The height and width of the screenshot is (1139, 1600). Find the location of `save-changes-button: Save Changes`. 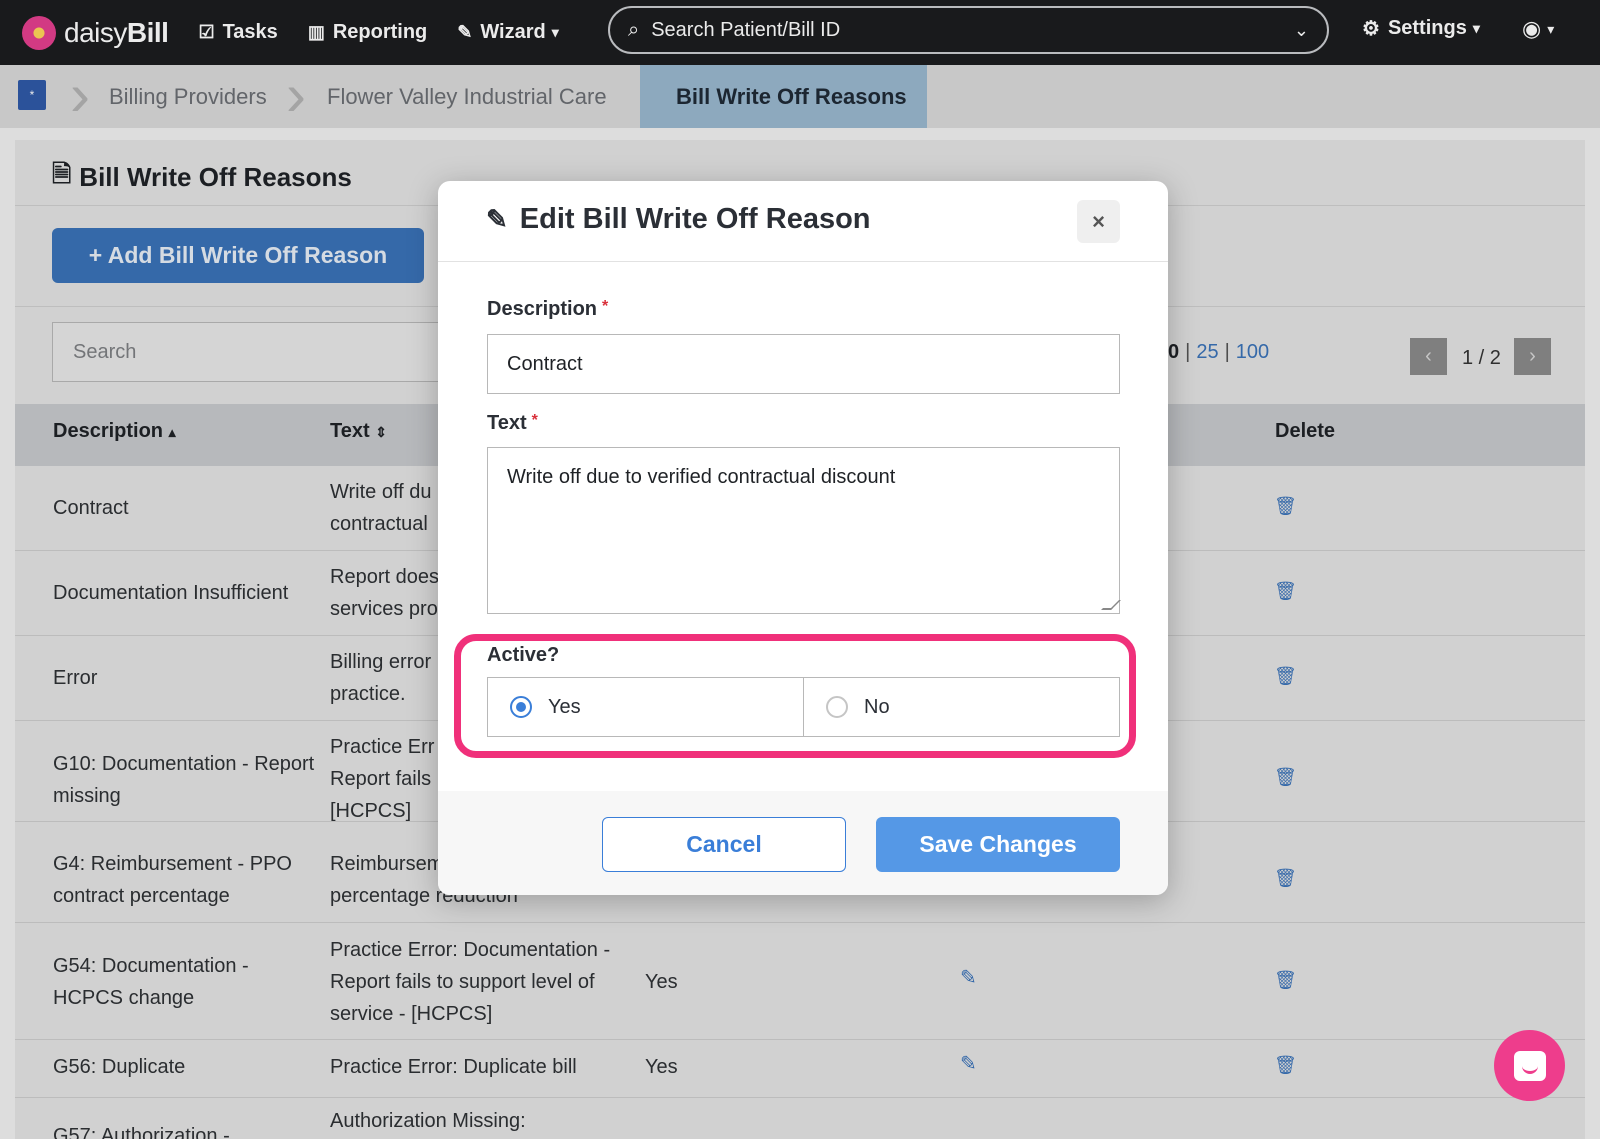

save-changes-button: Save Changes is located at coordinates (998, 844).